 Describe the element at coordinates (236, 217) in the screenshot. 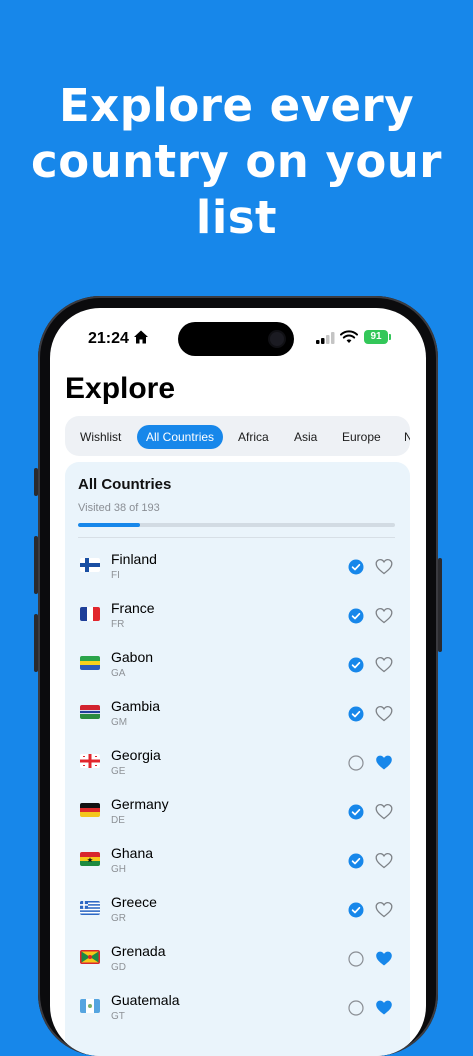

I see `headline-line-3: list` at that location.